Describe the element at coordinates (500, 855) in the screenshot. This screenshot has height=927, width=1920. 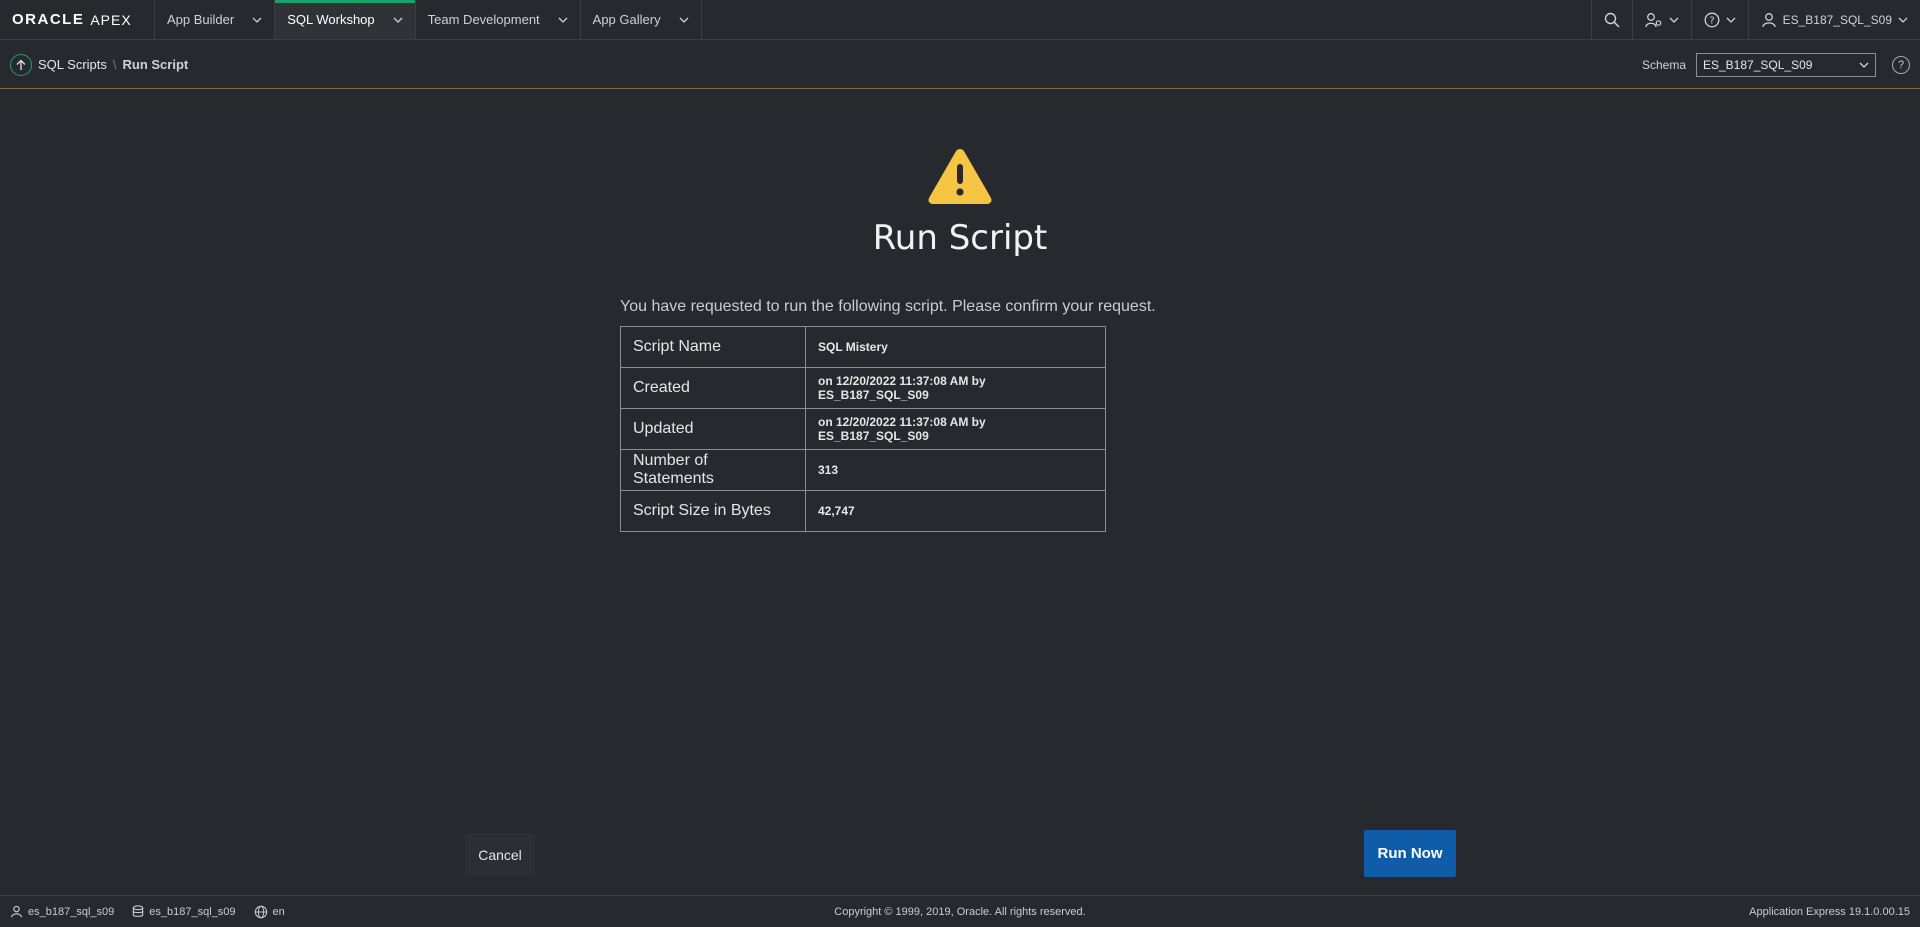
I see `cancel-button: Cancel` at that location.